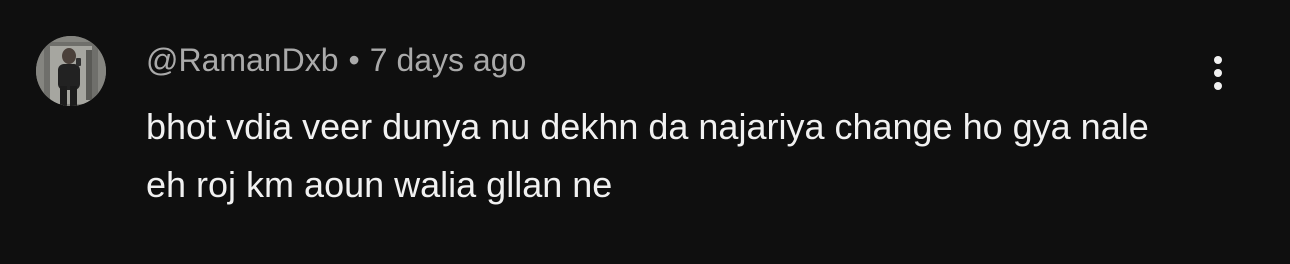 The width and height of the screenshot is (1290, 264). I want to click on user-avatar-photo-icon, so click(71, 71).